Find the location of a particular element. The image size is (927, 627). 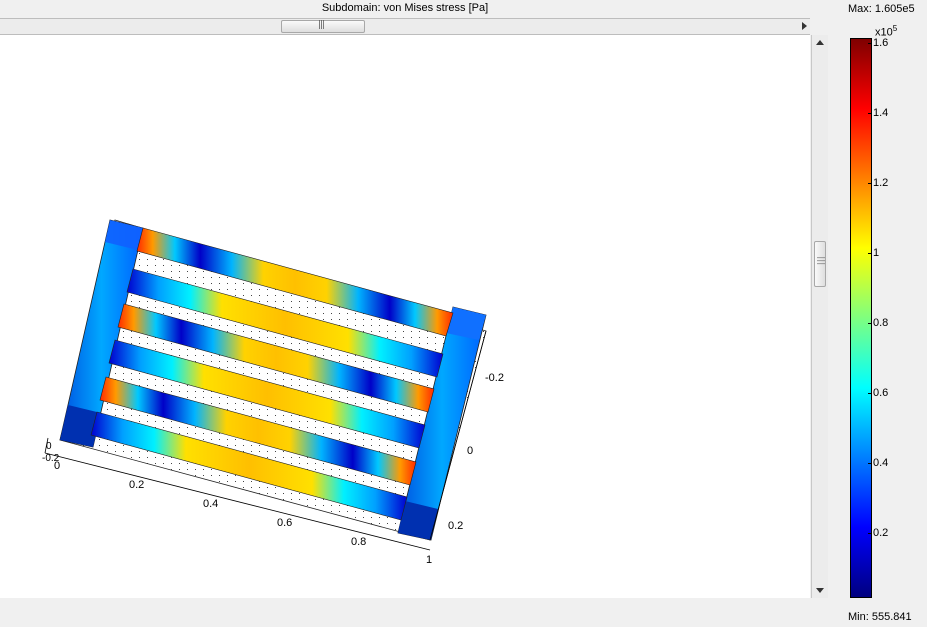

max-value-label: Max: 1.605e5 is located at coordinates (881, 9).